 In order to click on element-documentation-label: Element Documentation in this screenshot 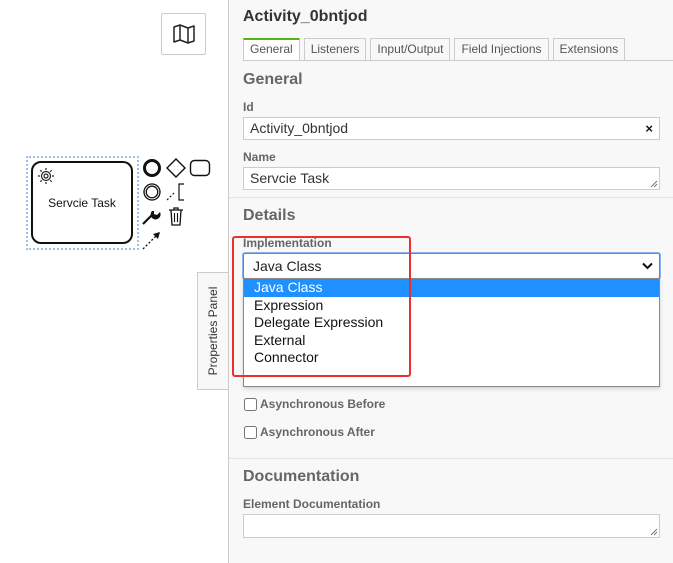, I will do `click(312, 504)`.